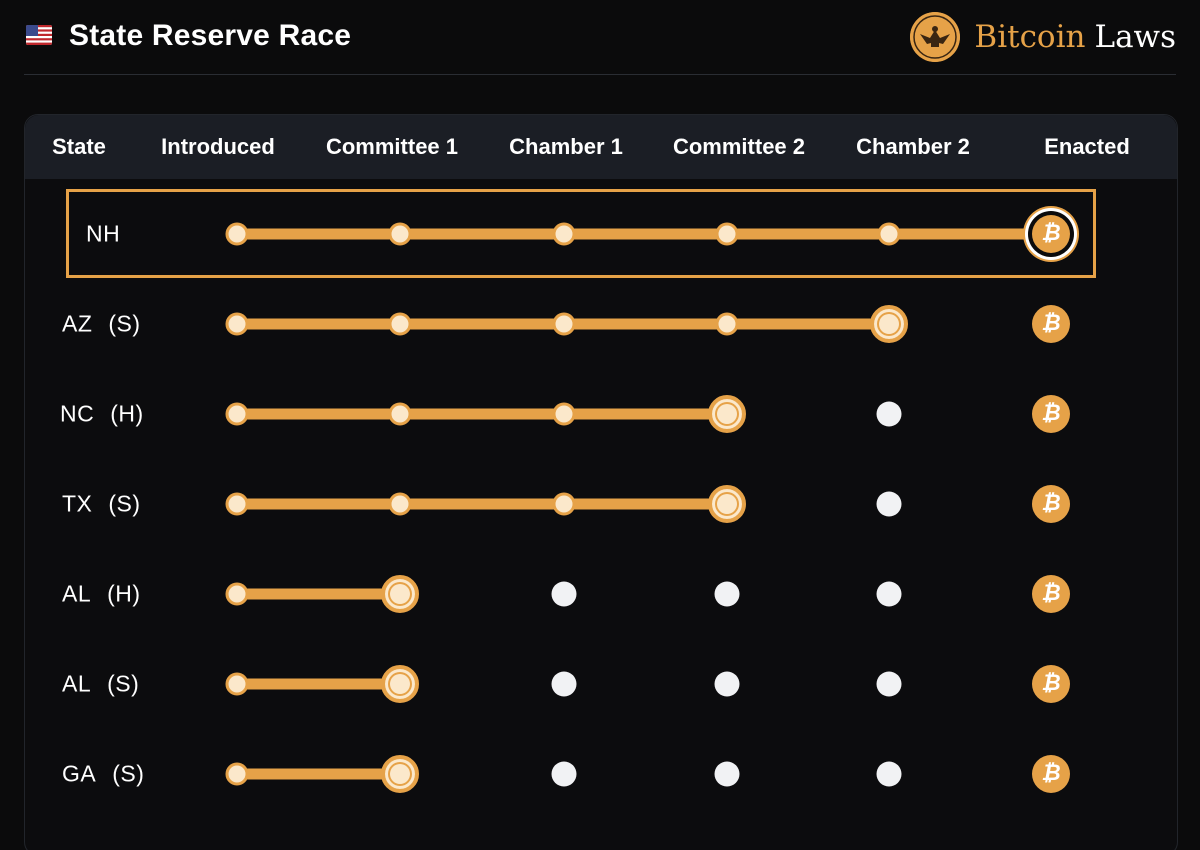  Describe the element at coordinates (77, 323) in the screenshot. I see `state-code: AZ` at that location.